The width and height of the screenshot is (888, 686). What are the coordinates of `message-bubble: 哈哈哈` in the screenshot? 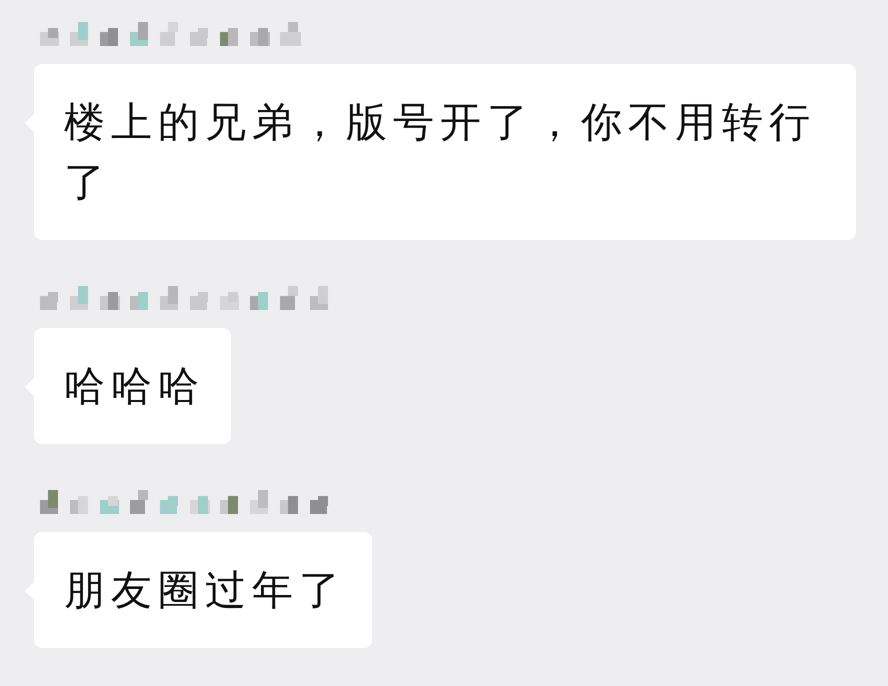 It's located at (132, 386).